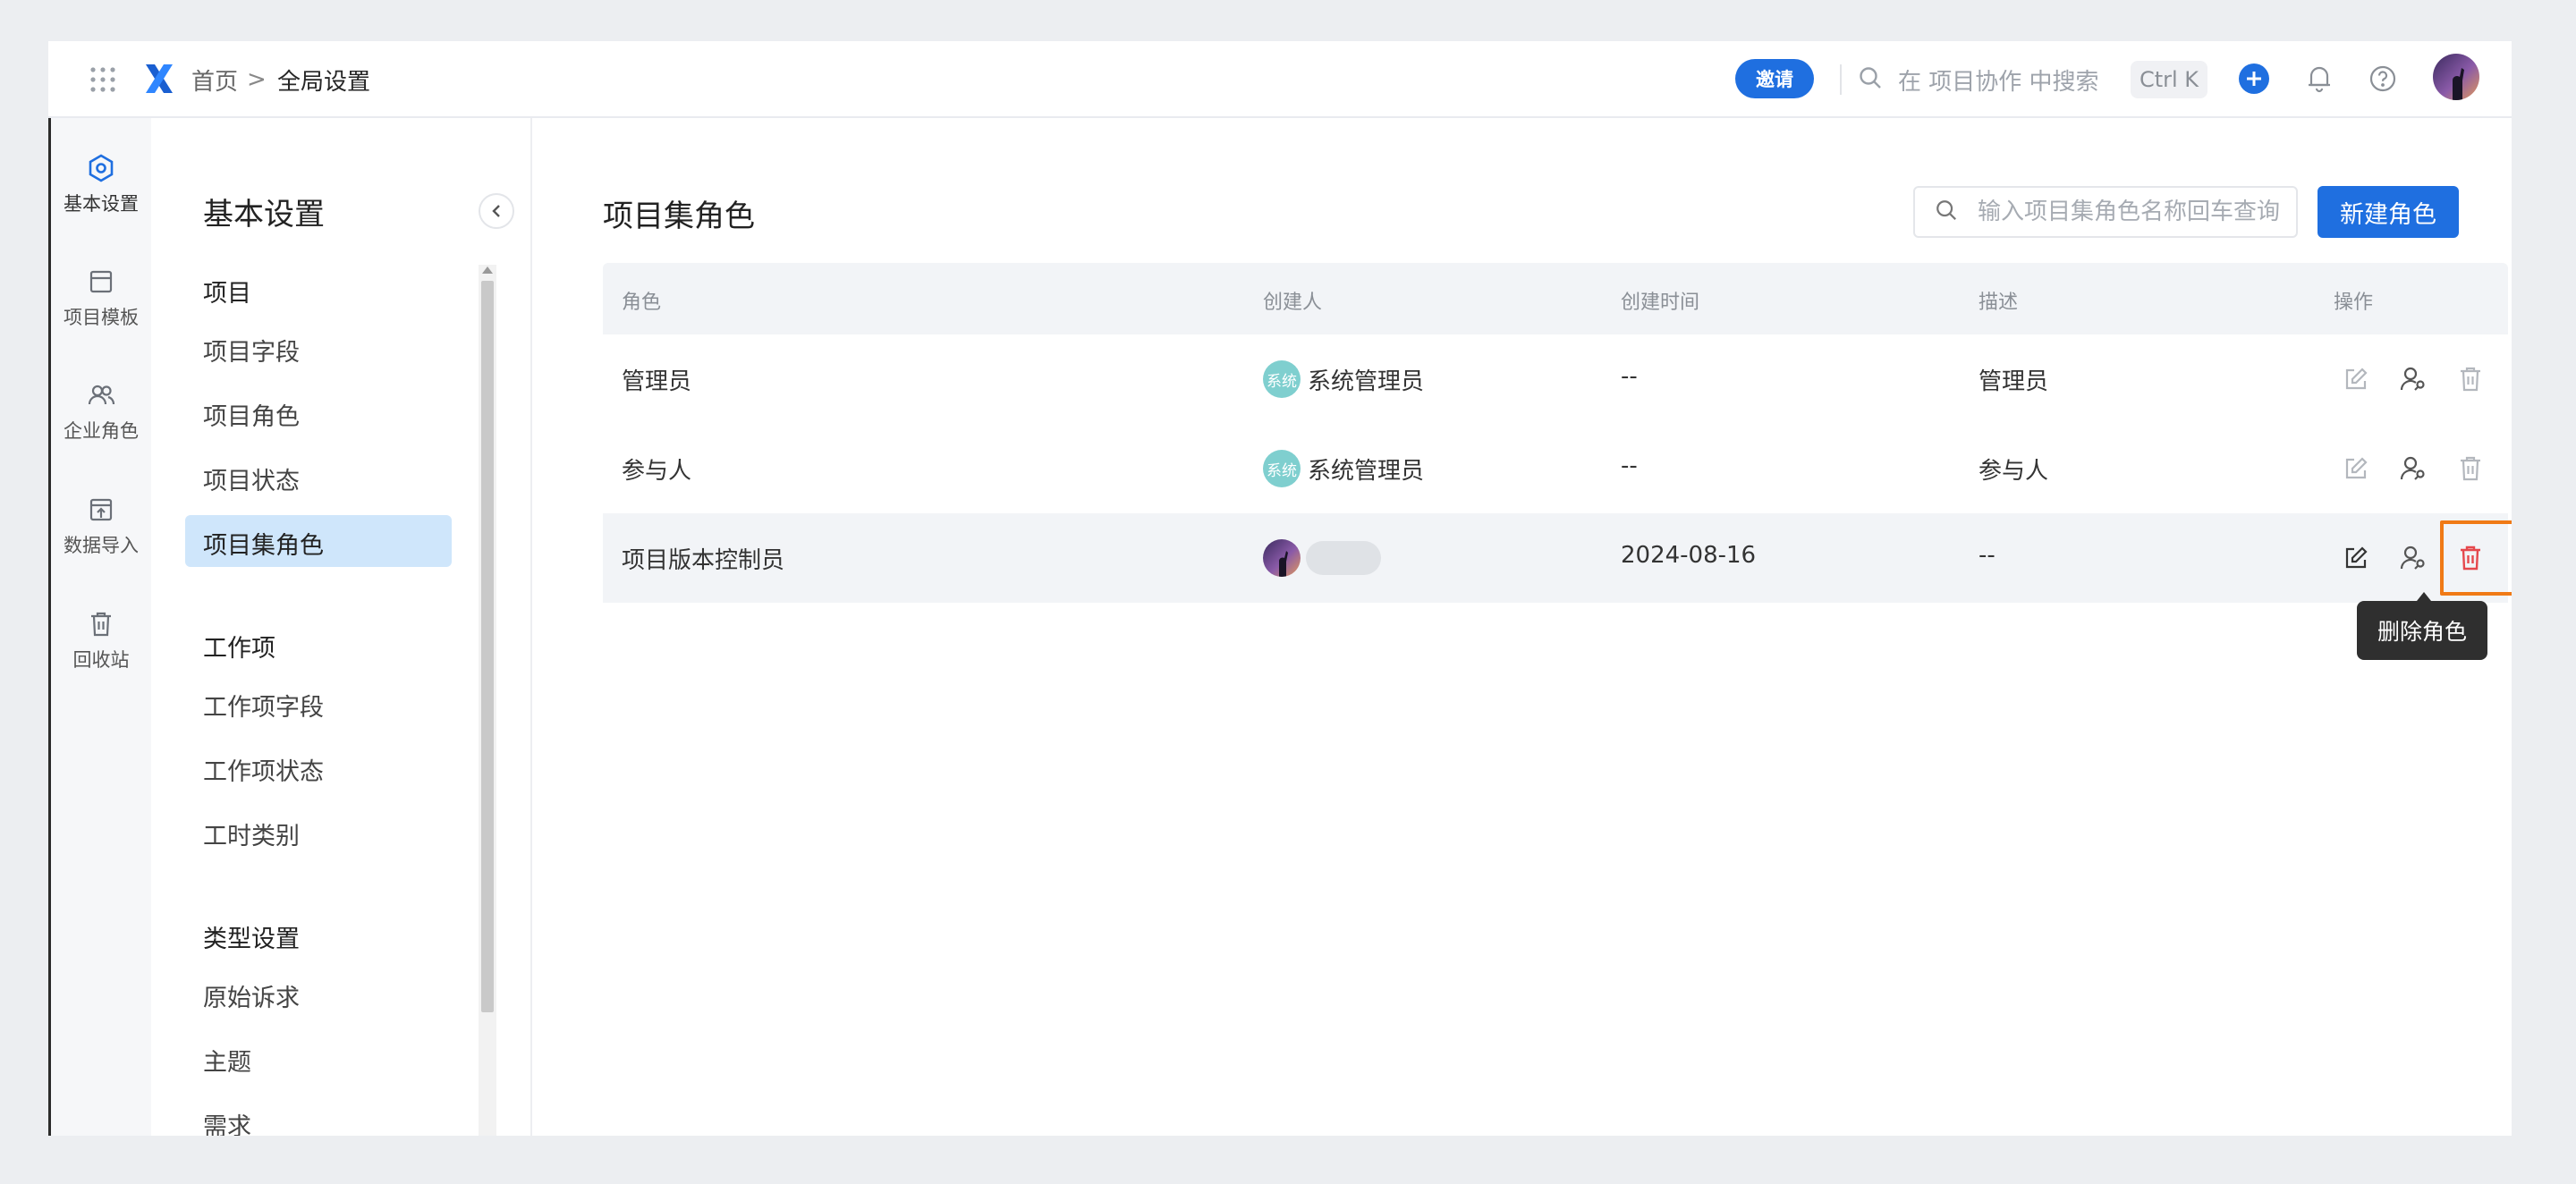 The image size is (2576, 1184). Describe the element at coordinates (263, 769) in the screenshot. I see `nav-link-workitem-status: 工作项状态` at that location.